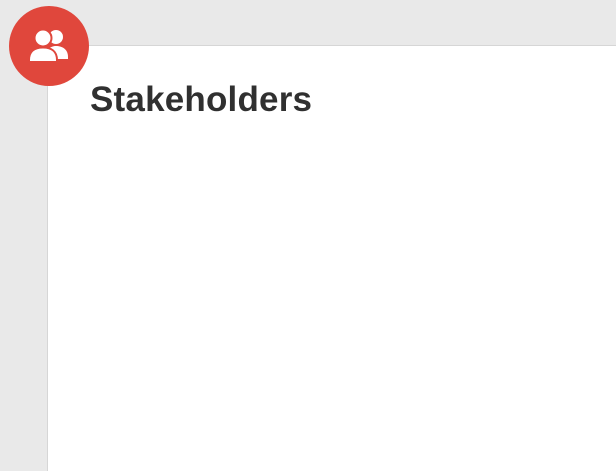  I want to click on stakeholders-badge, so click(49, 46).